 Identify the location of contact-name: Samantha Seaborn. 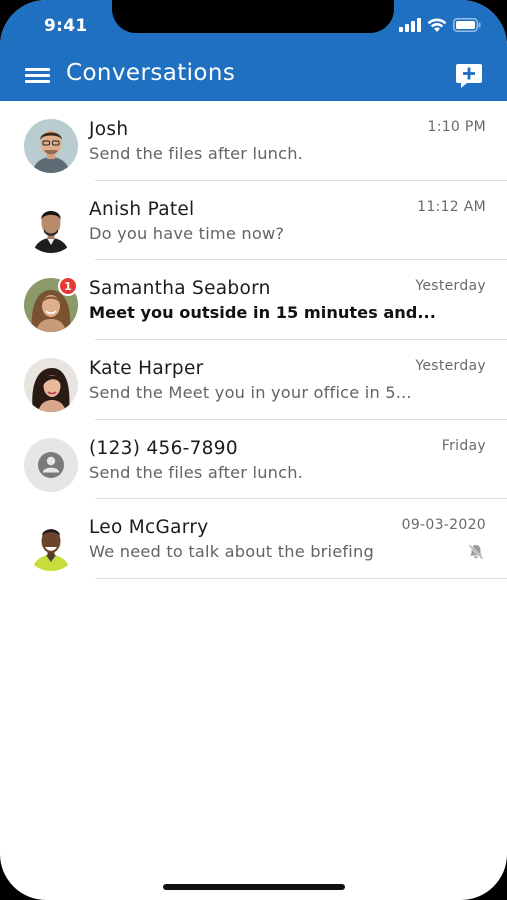
(180, 289).